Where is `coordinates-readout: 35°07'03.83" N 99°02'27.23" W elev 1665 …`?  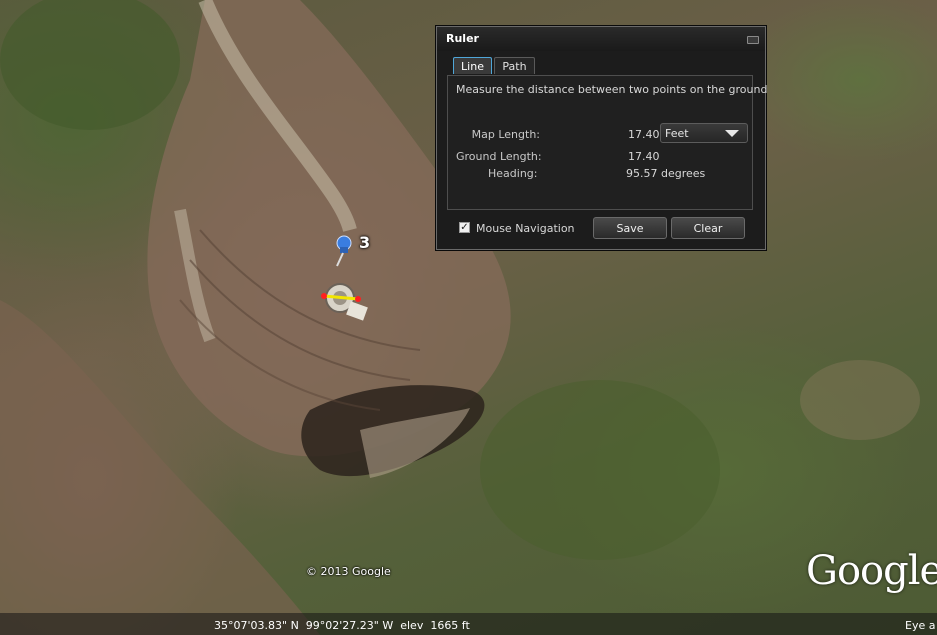 coordinates-readout: 35°07'03.83" N 99°02'27.23" W elev 1665 … is located at coordinates (342, 625).